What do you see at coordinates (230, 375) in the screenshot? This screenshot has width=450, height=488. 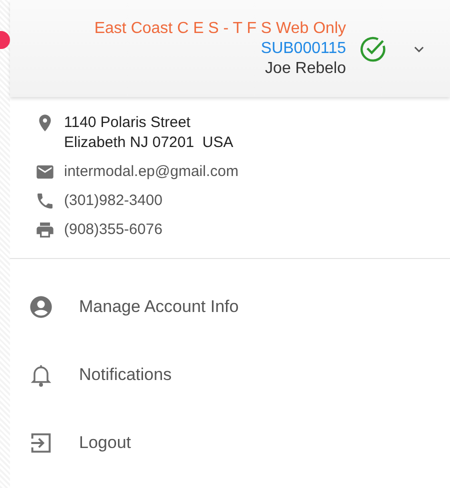 I see `menu-item: Notifications` at bounding box center [230, 375].